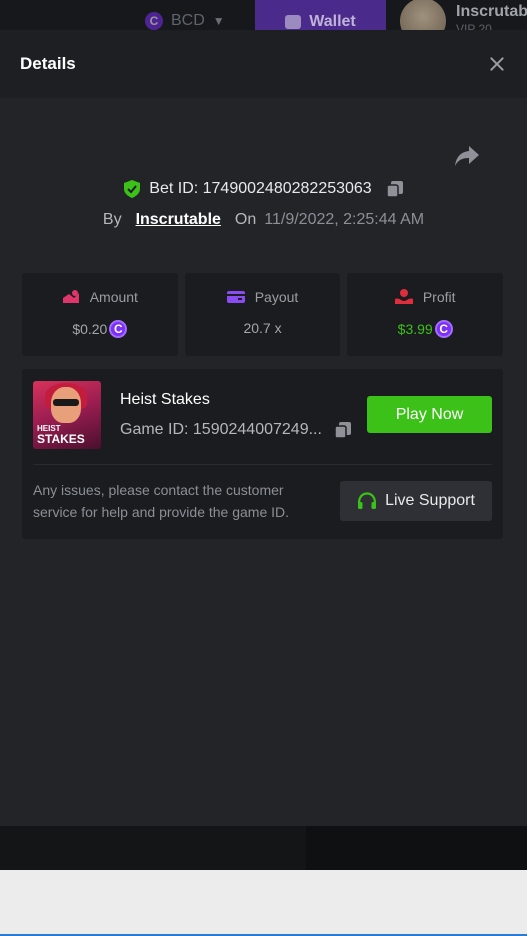 This screenshot has height=936, width=527. Describe the element at coordinates (276, 297) in the screenshot. I see `payout-label: Payout` at that location.